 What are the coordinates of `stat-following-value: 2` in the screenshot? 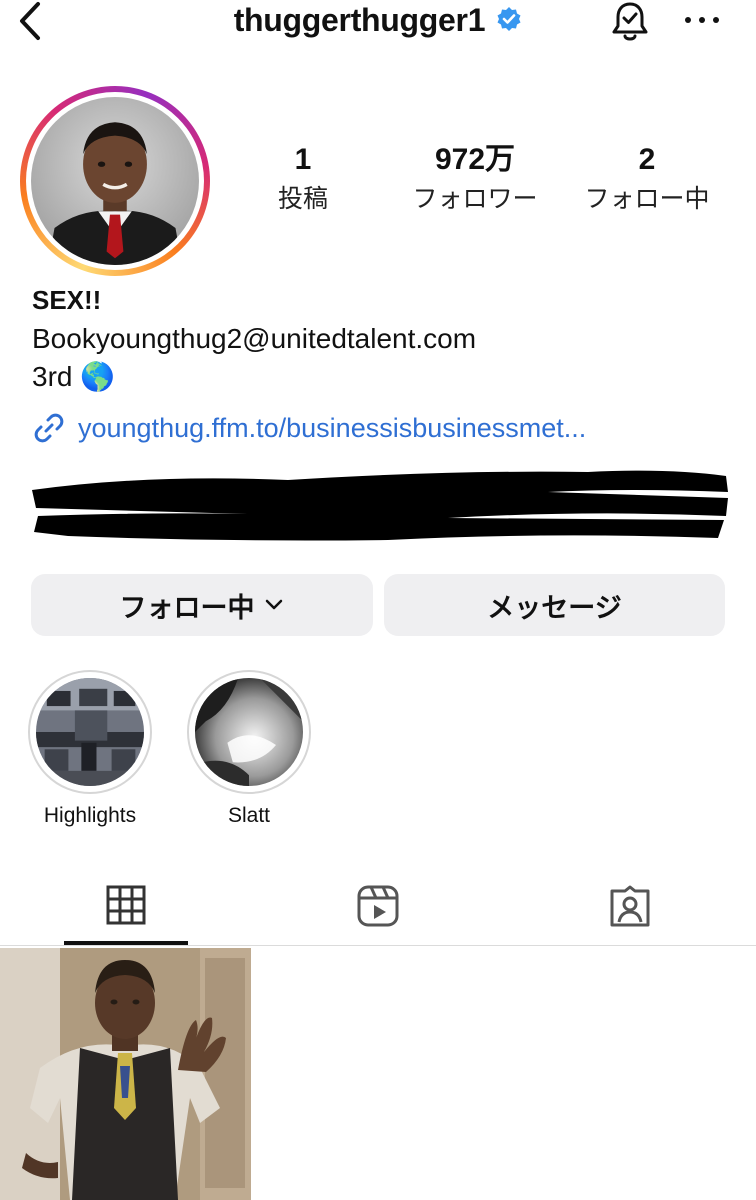 It's located at (647, 159).